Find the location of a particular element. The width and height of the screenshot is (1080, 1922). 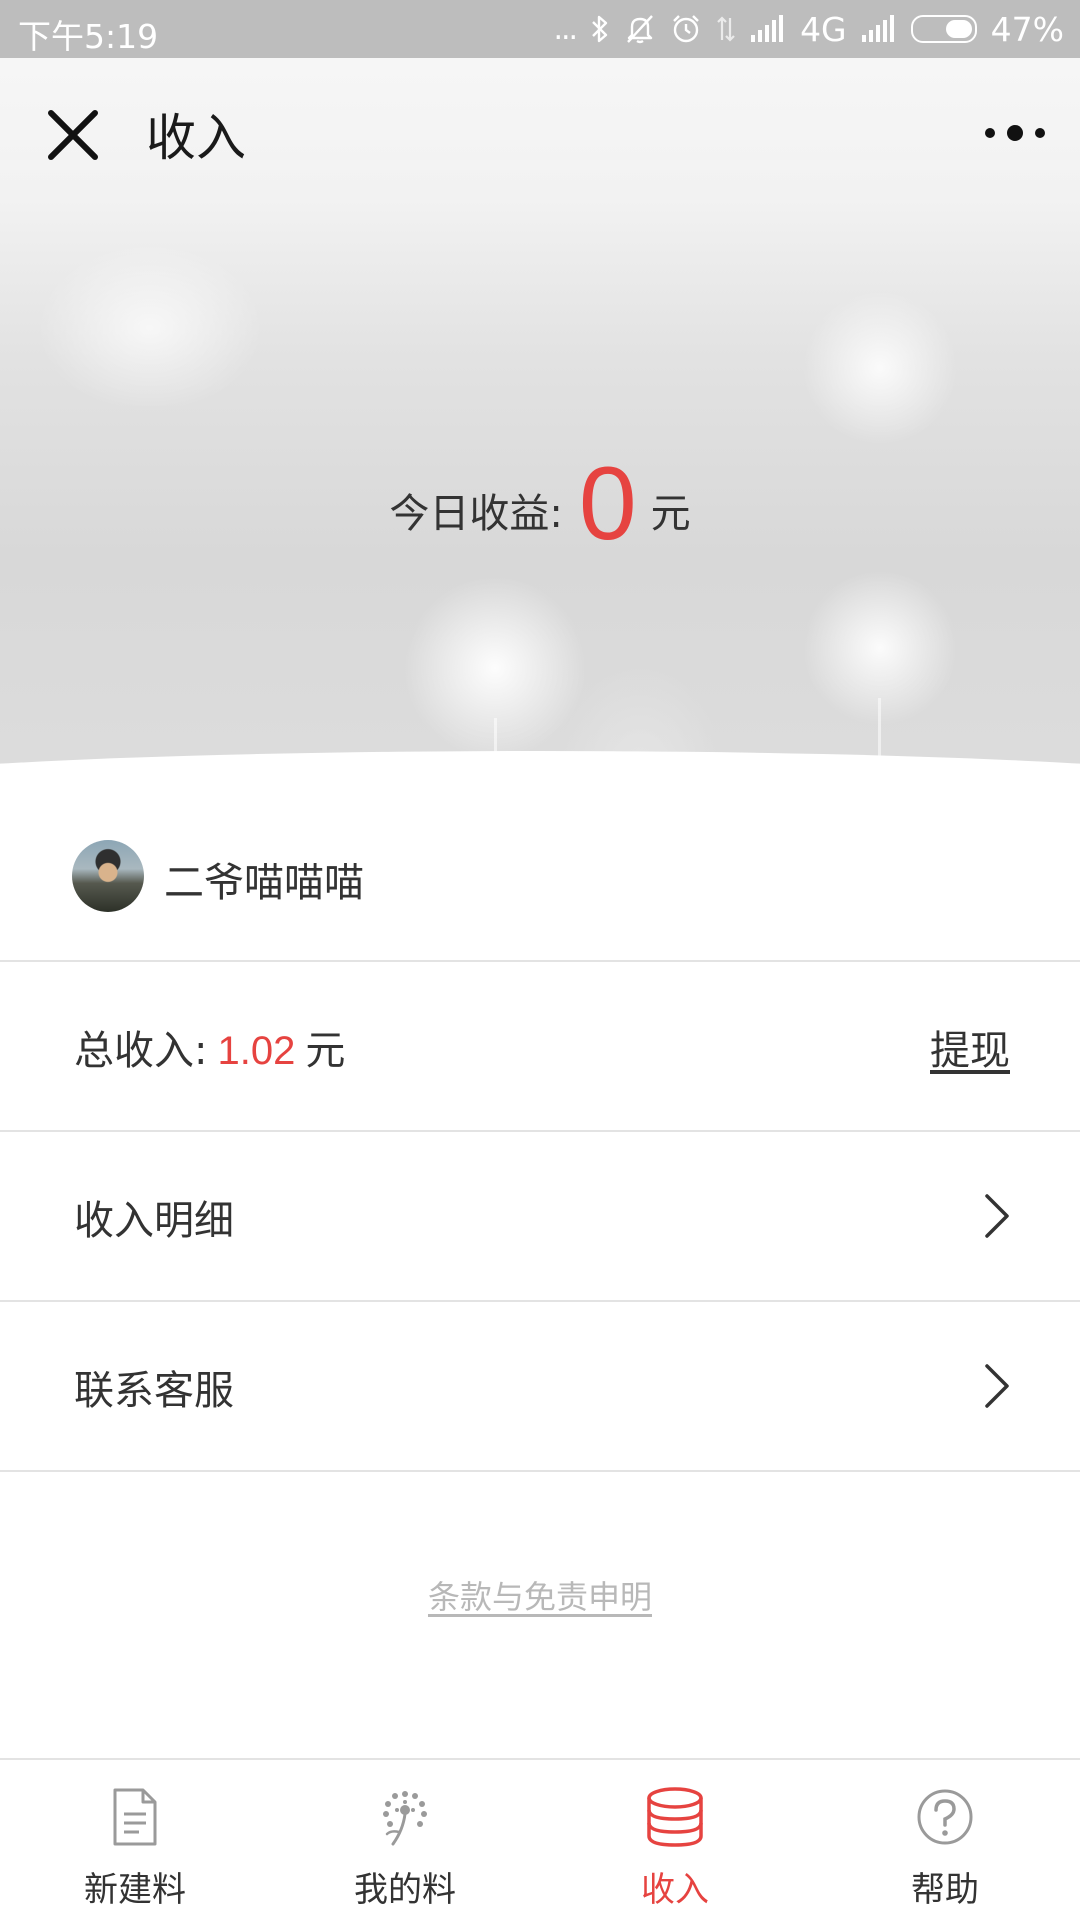

battery-percent: 47% is located at coordinates (1027, 29).